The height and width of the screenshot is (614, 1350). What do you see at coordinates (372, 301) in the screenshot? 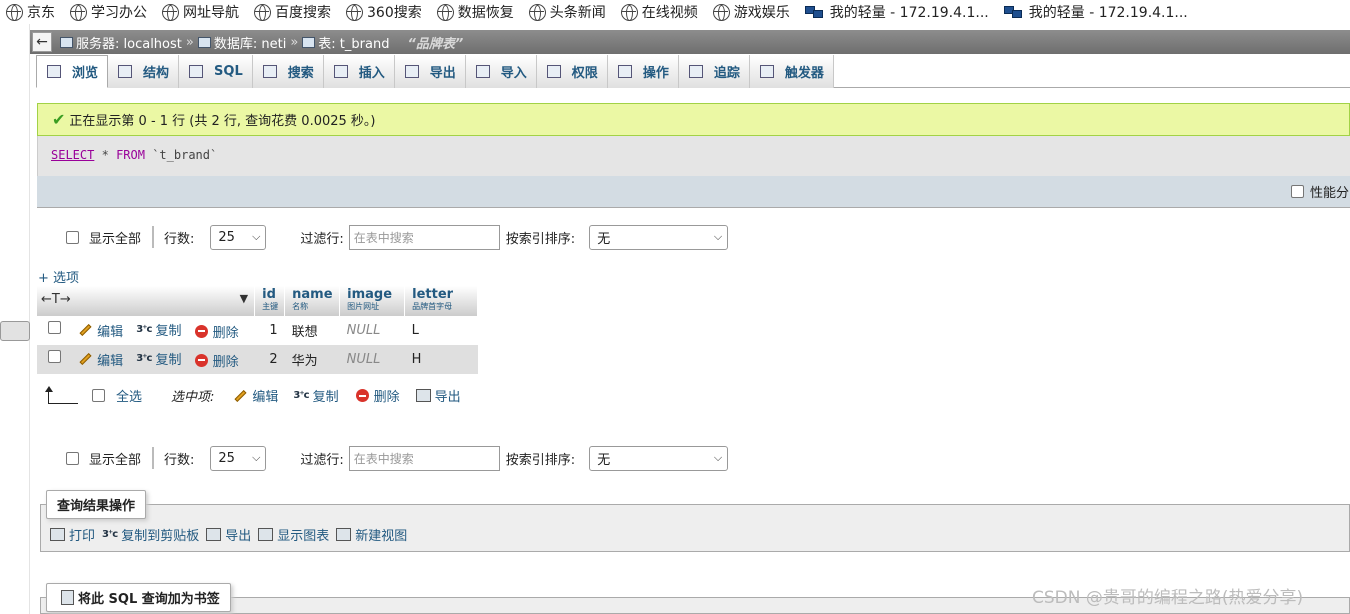
I see `column-header-image: image 图片网址` at bounding box center [372, 301].